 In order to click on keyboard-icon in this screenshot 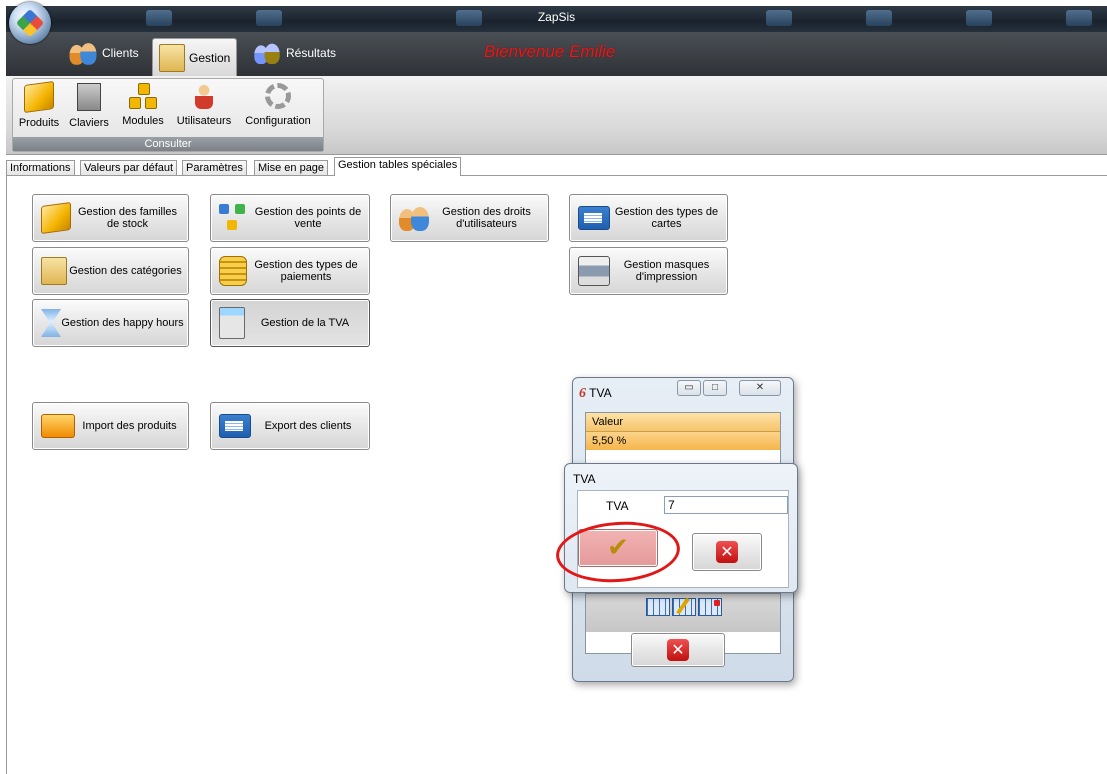, I will do `click(89, 97)`.